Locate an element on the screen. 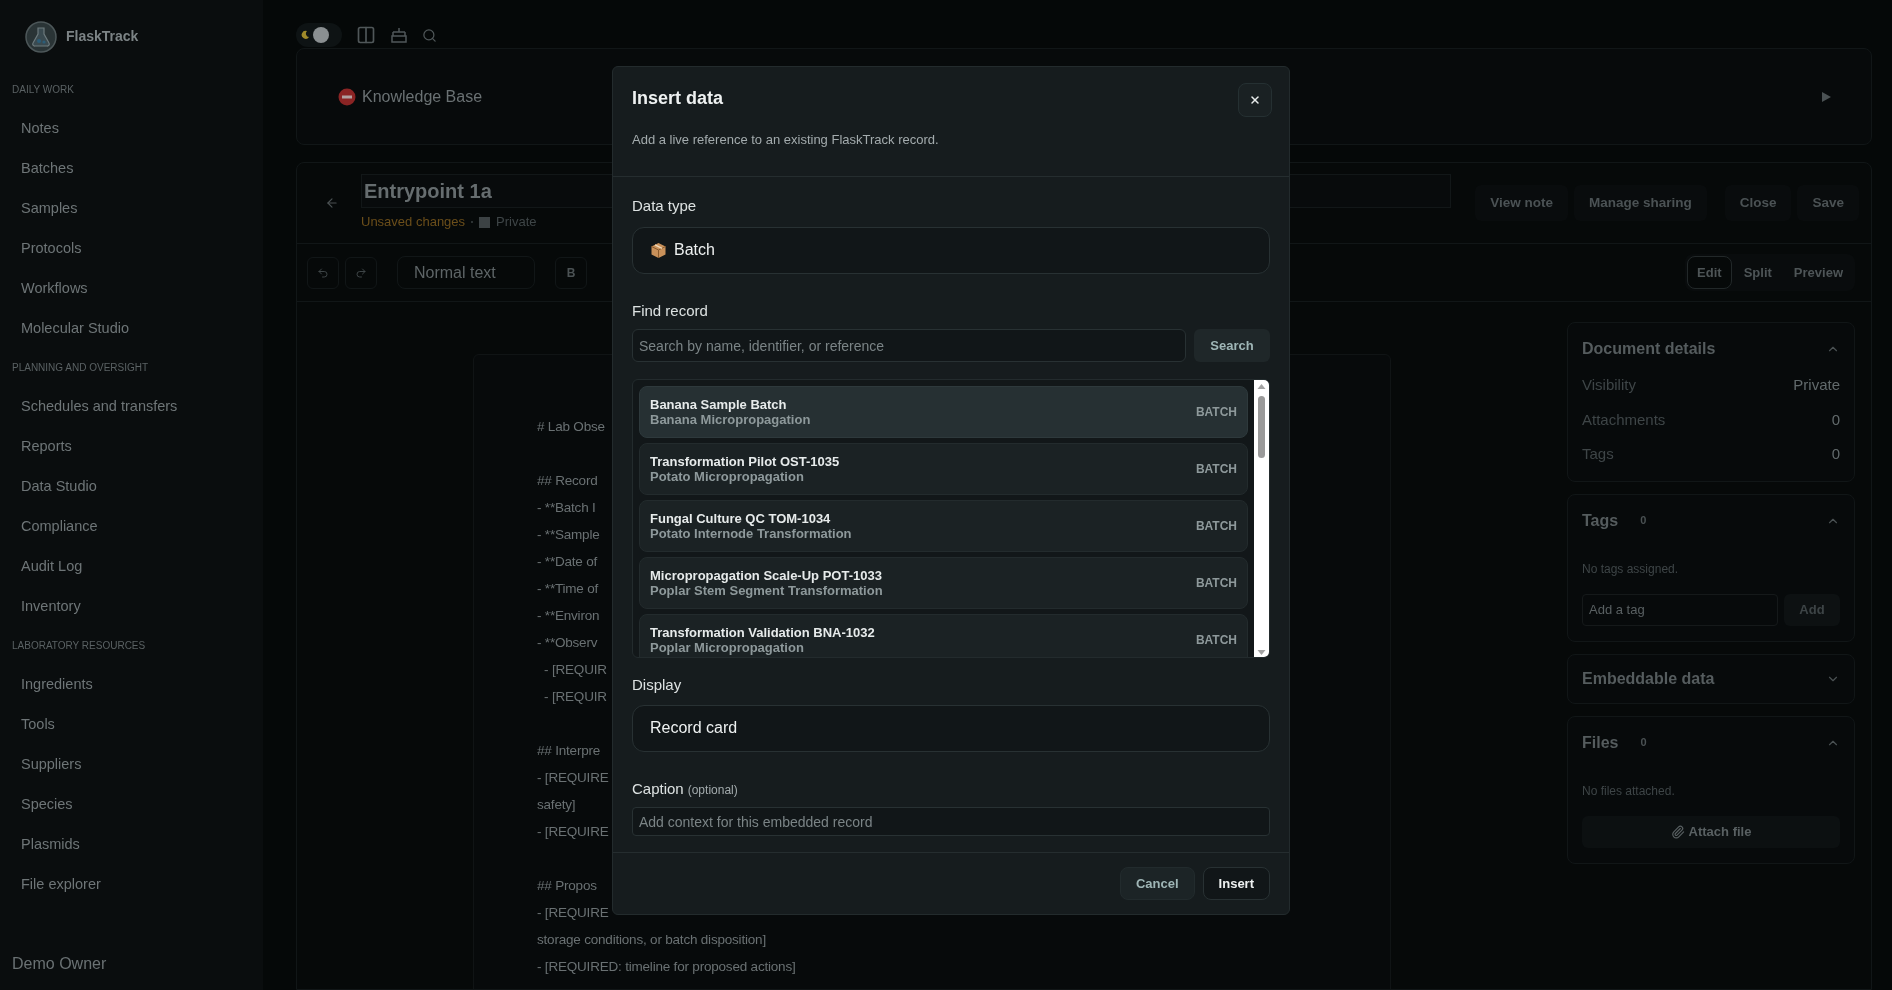 The image size is (1892, 990). header-action-button: Save is located at coordinates (1828, 203).